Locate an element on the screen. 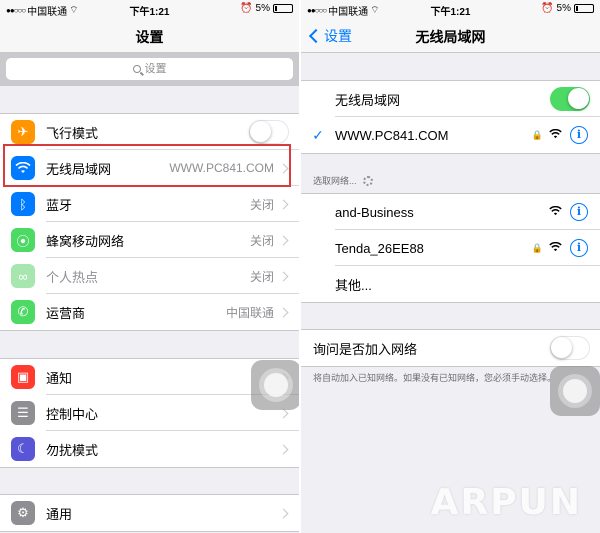  row-label: 控制中心 is located at coordinates (72, 414).